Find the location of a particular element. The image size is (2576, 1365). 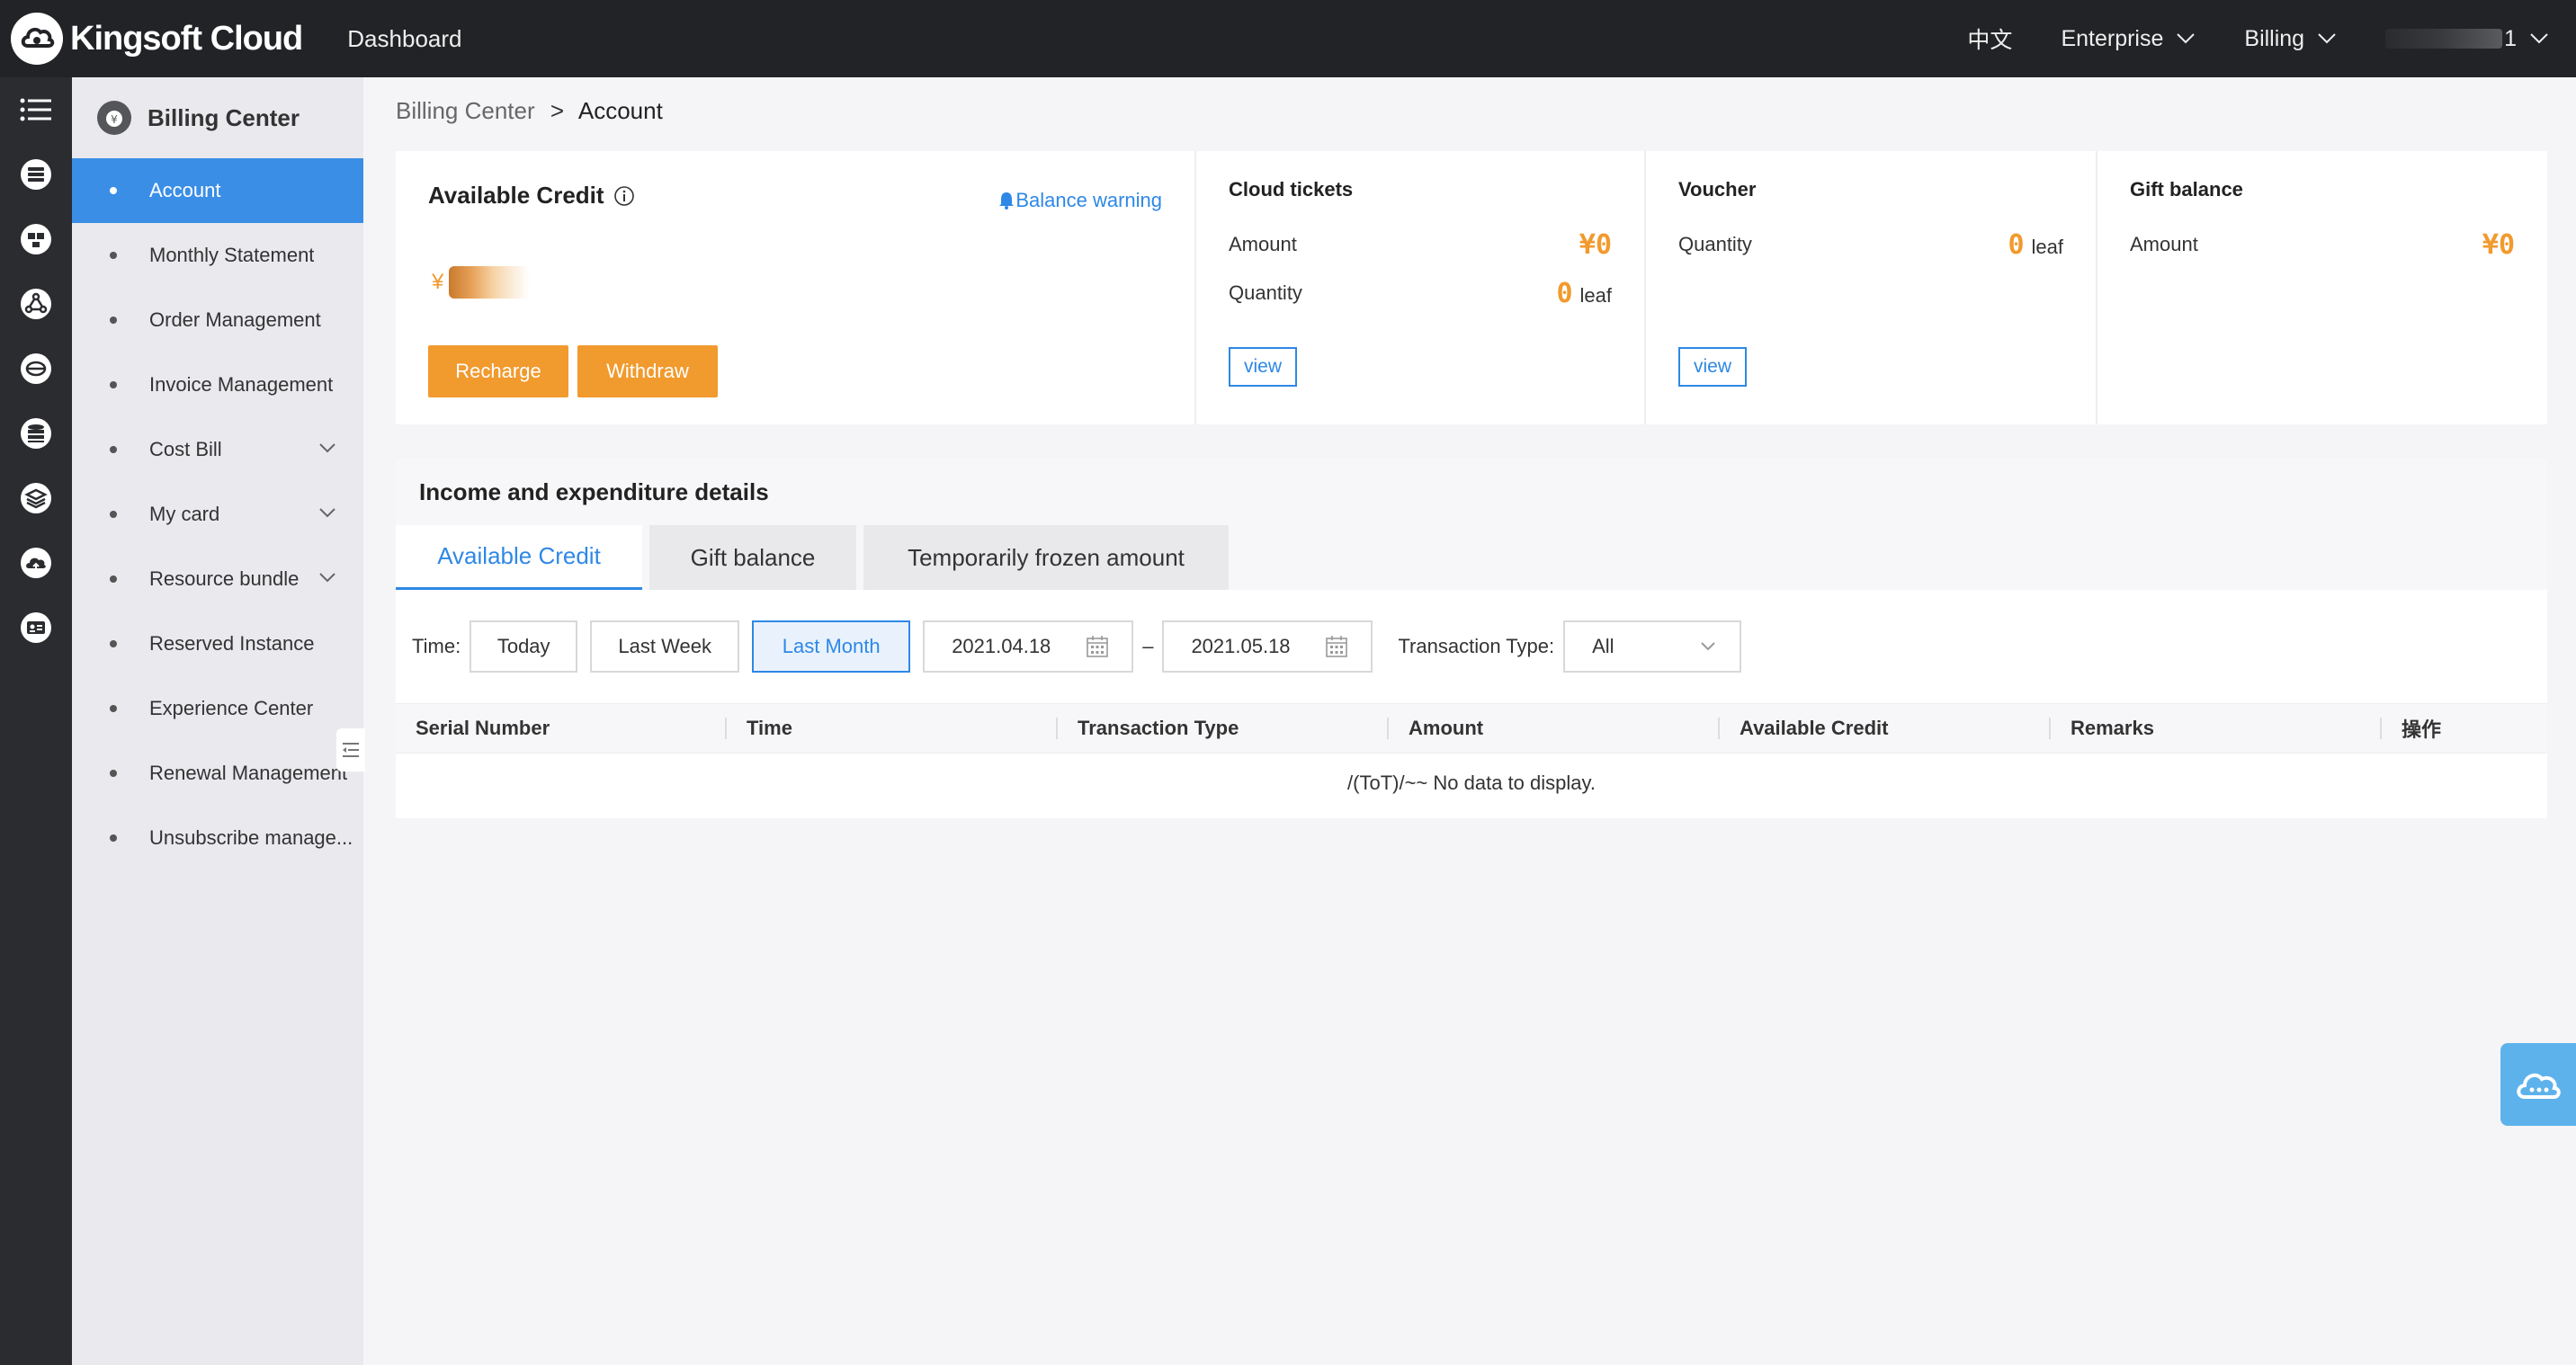

today-button: Today is located at coordinates (524, 647).